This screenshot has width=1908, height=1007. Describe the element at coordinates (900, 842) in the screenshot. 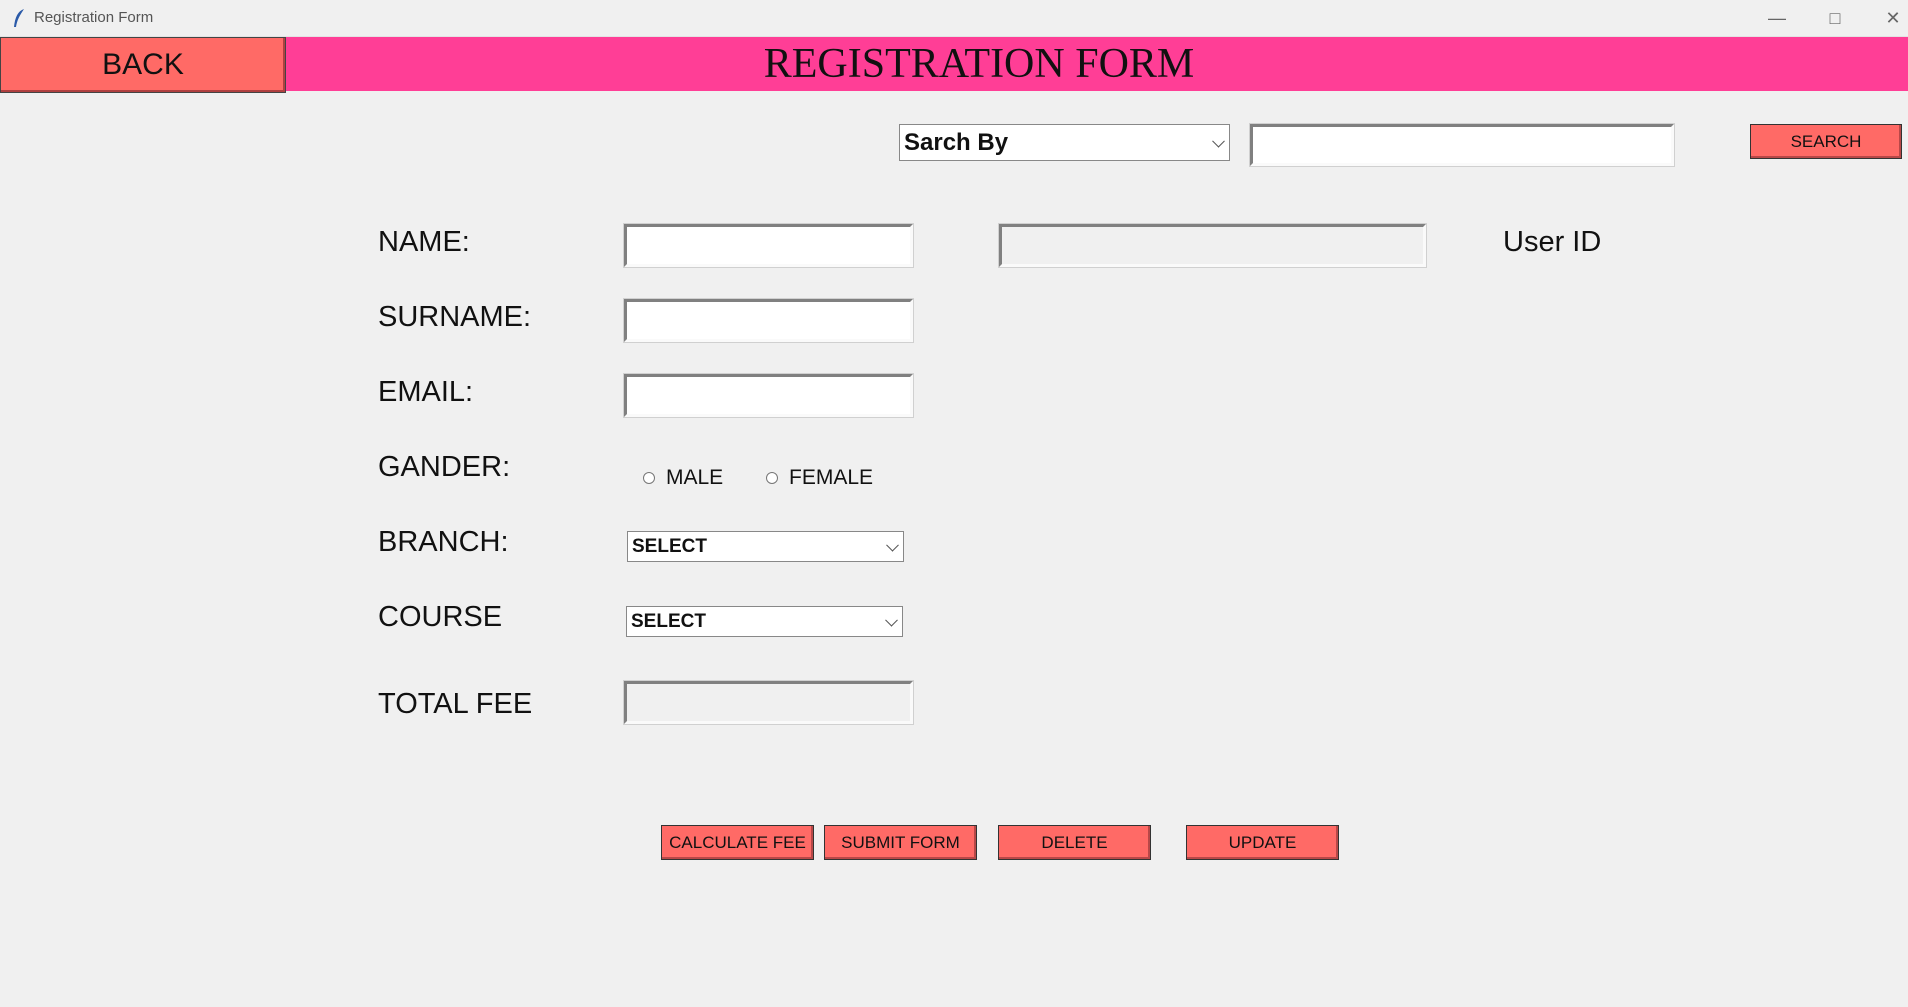

I see `submit-form-button: SUBMIT FORM` at that location.